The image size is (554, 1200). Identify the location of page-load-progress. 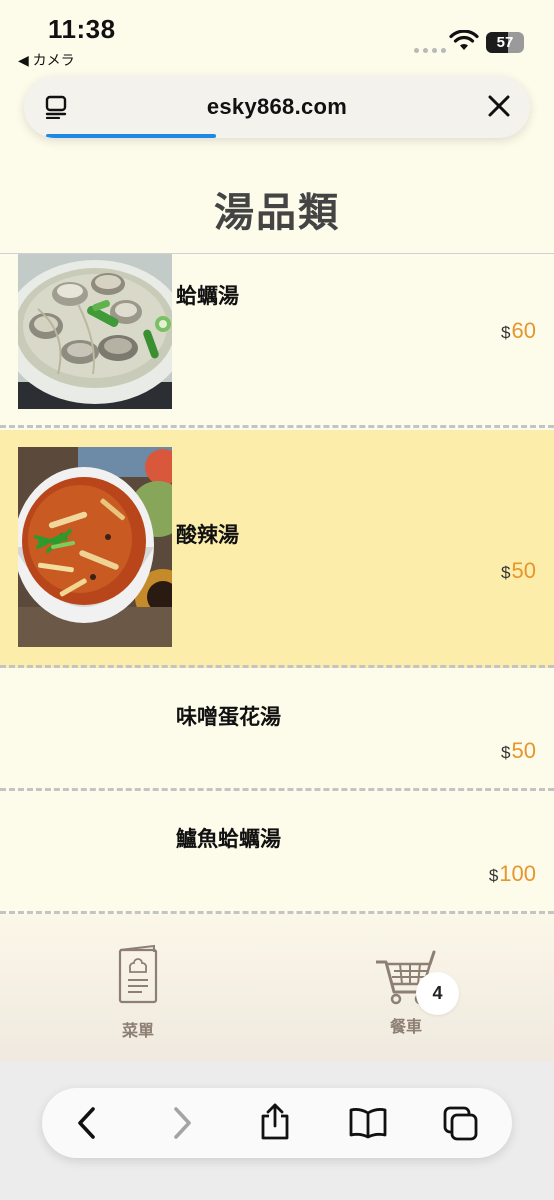
(131, 136).